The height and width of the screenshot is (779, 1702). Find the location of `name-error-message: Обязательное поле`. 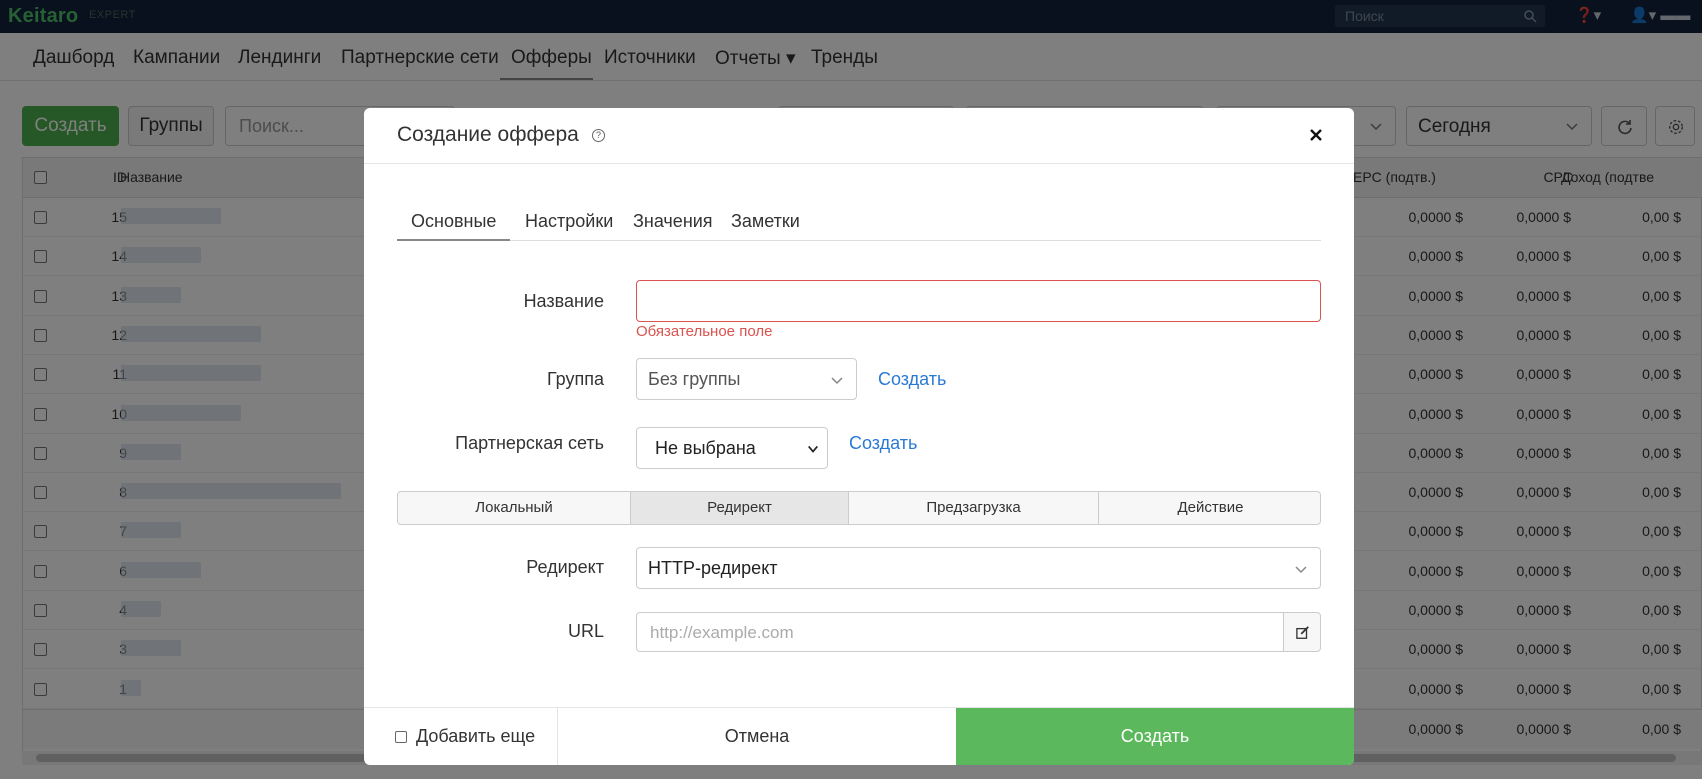

name-error-message: Обязательное поле is located at coordinates (704, 331).